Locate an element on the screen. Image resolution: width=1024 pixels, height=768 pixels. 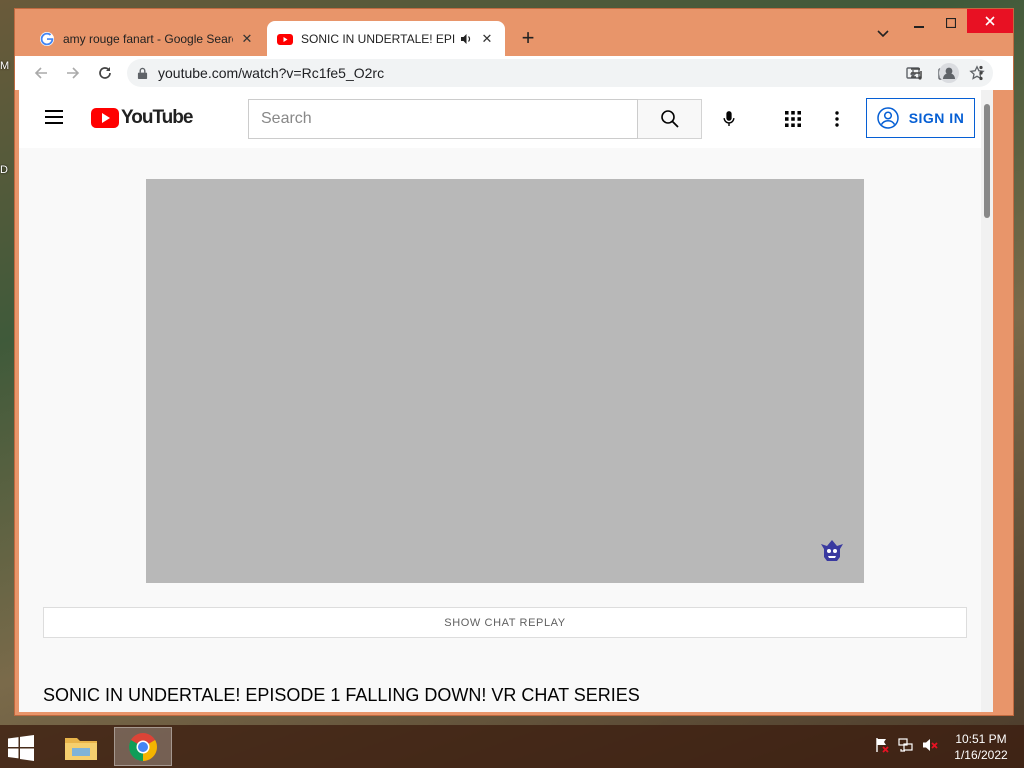
taskbar-clock: 10:51 PM 1/16/2022 is located at coordinates (981, 747).